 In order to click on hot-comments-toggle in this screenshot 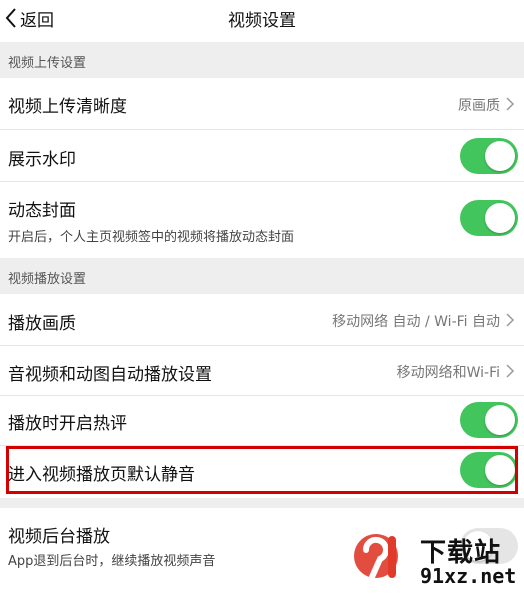, I will do `click(489, 420)`.